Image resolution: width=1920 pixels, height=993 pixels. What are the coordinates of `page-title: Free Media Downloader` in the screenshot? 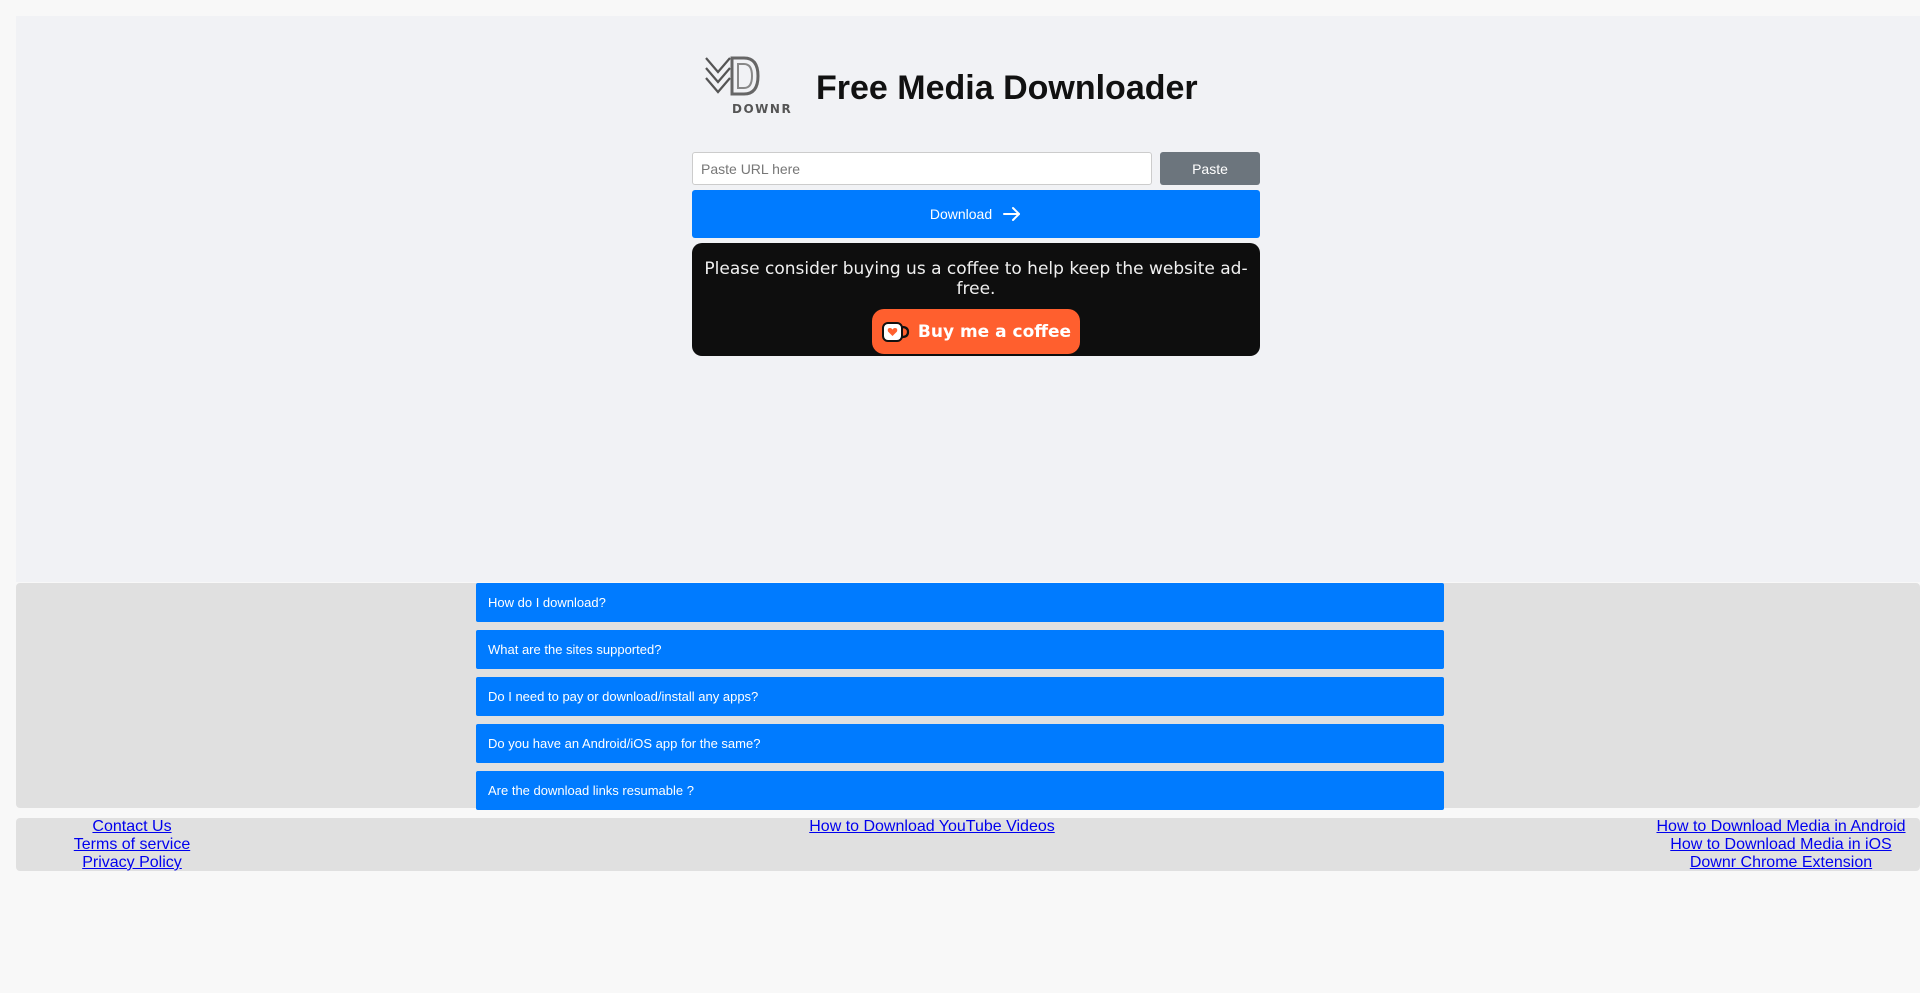 It's located at (1007, 87).